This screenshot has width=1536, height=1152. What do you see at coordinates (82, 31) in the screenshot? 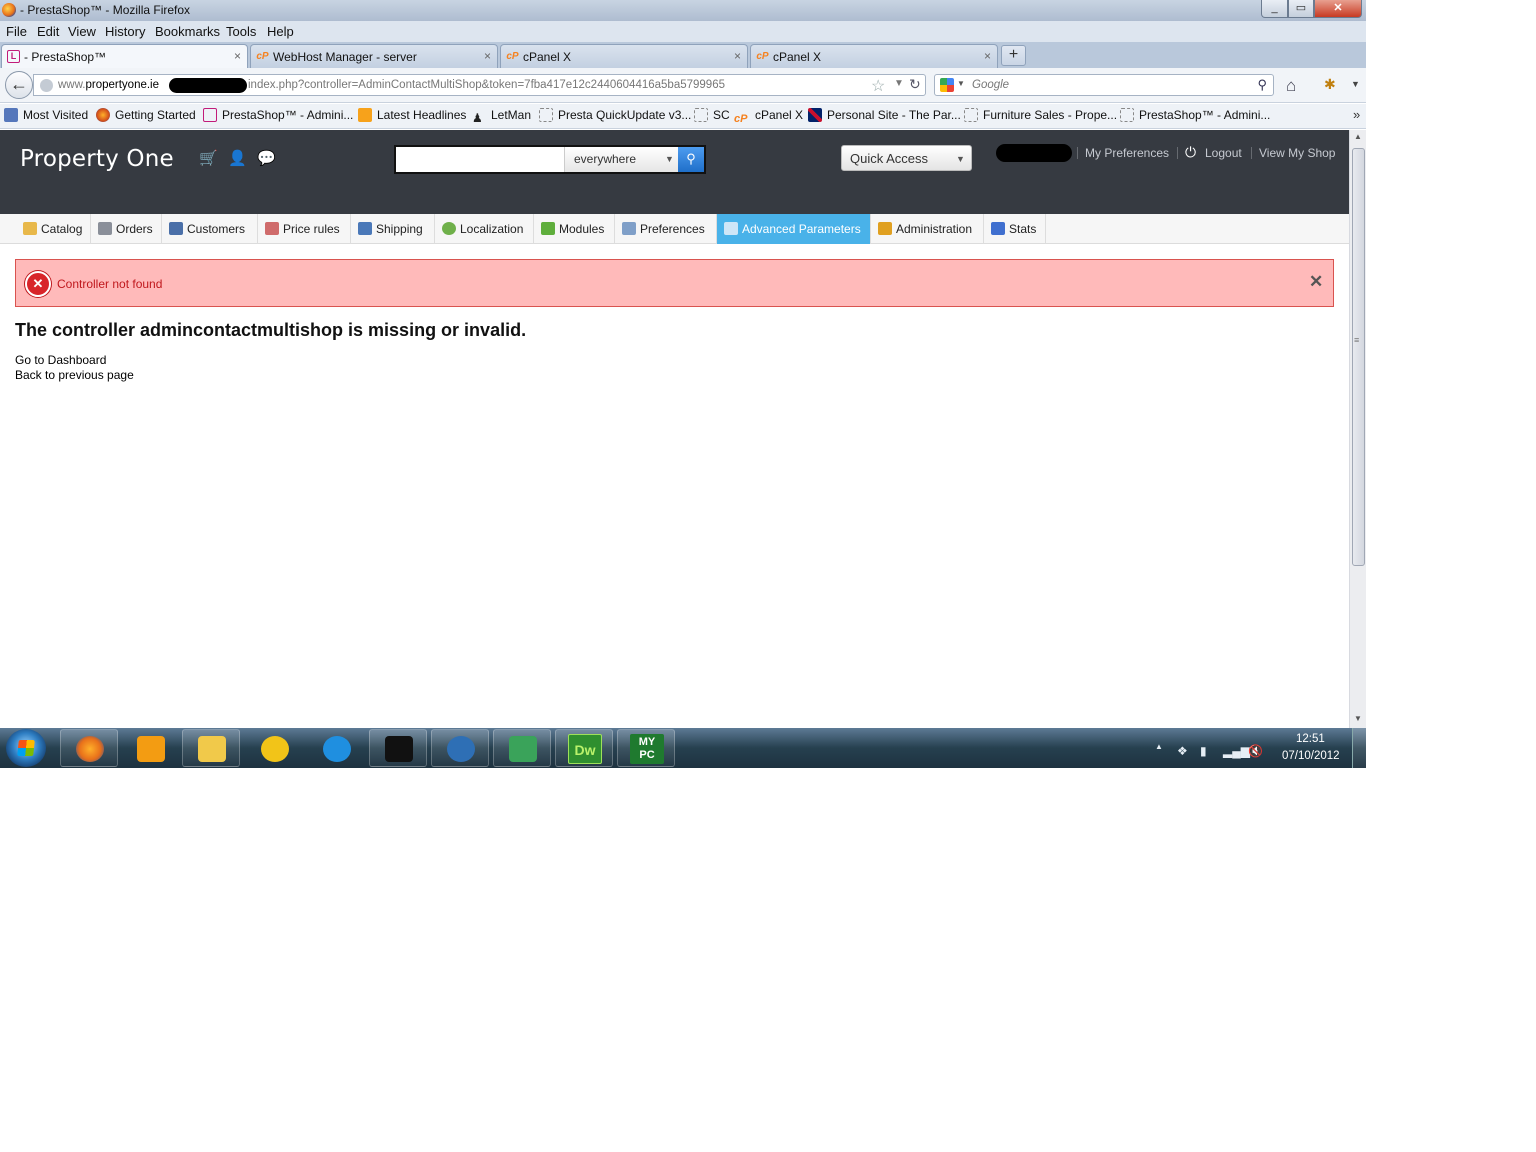
I see `menu-view: View` at bounding box center [82, 31].